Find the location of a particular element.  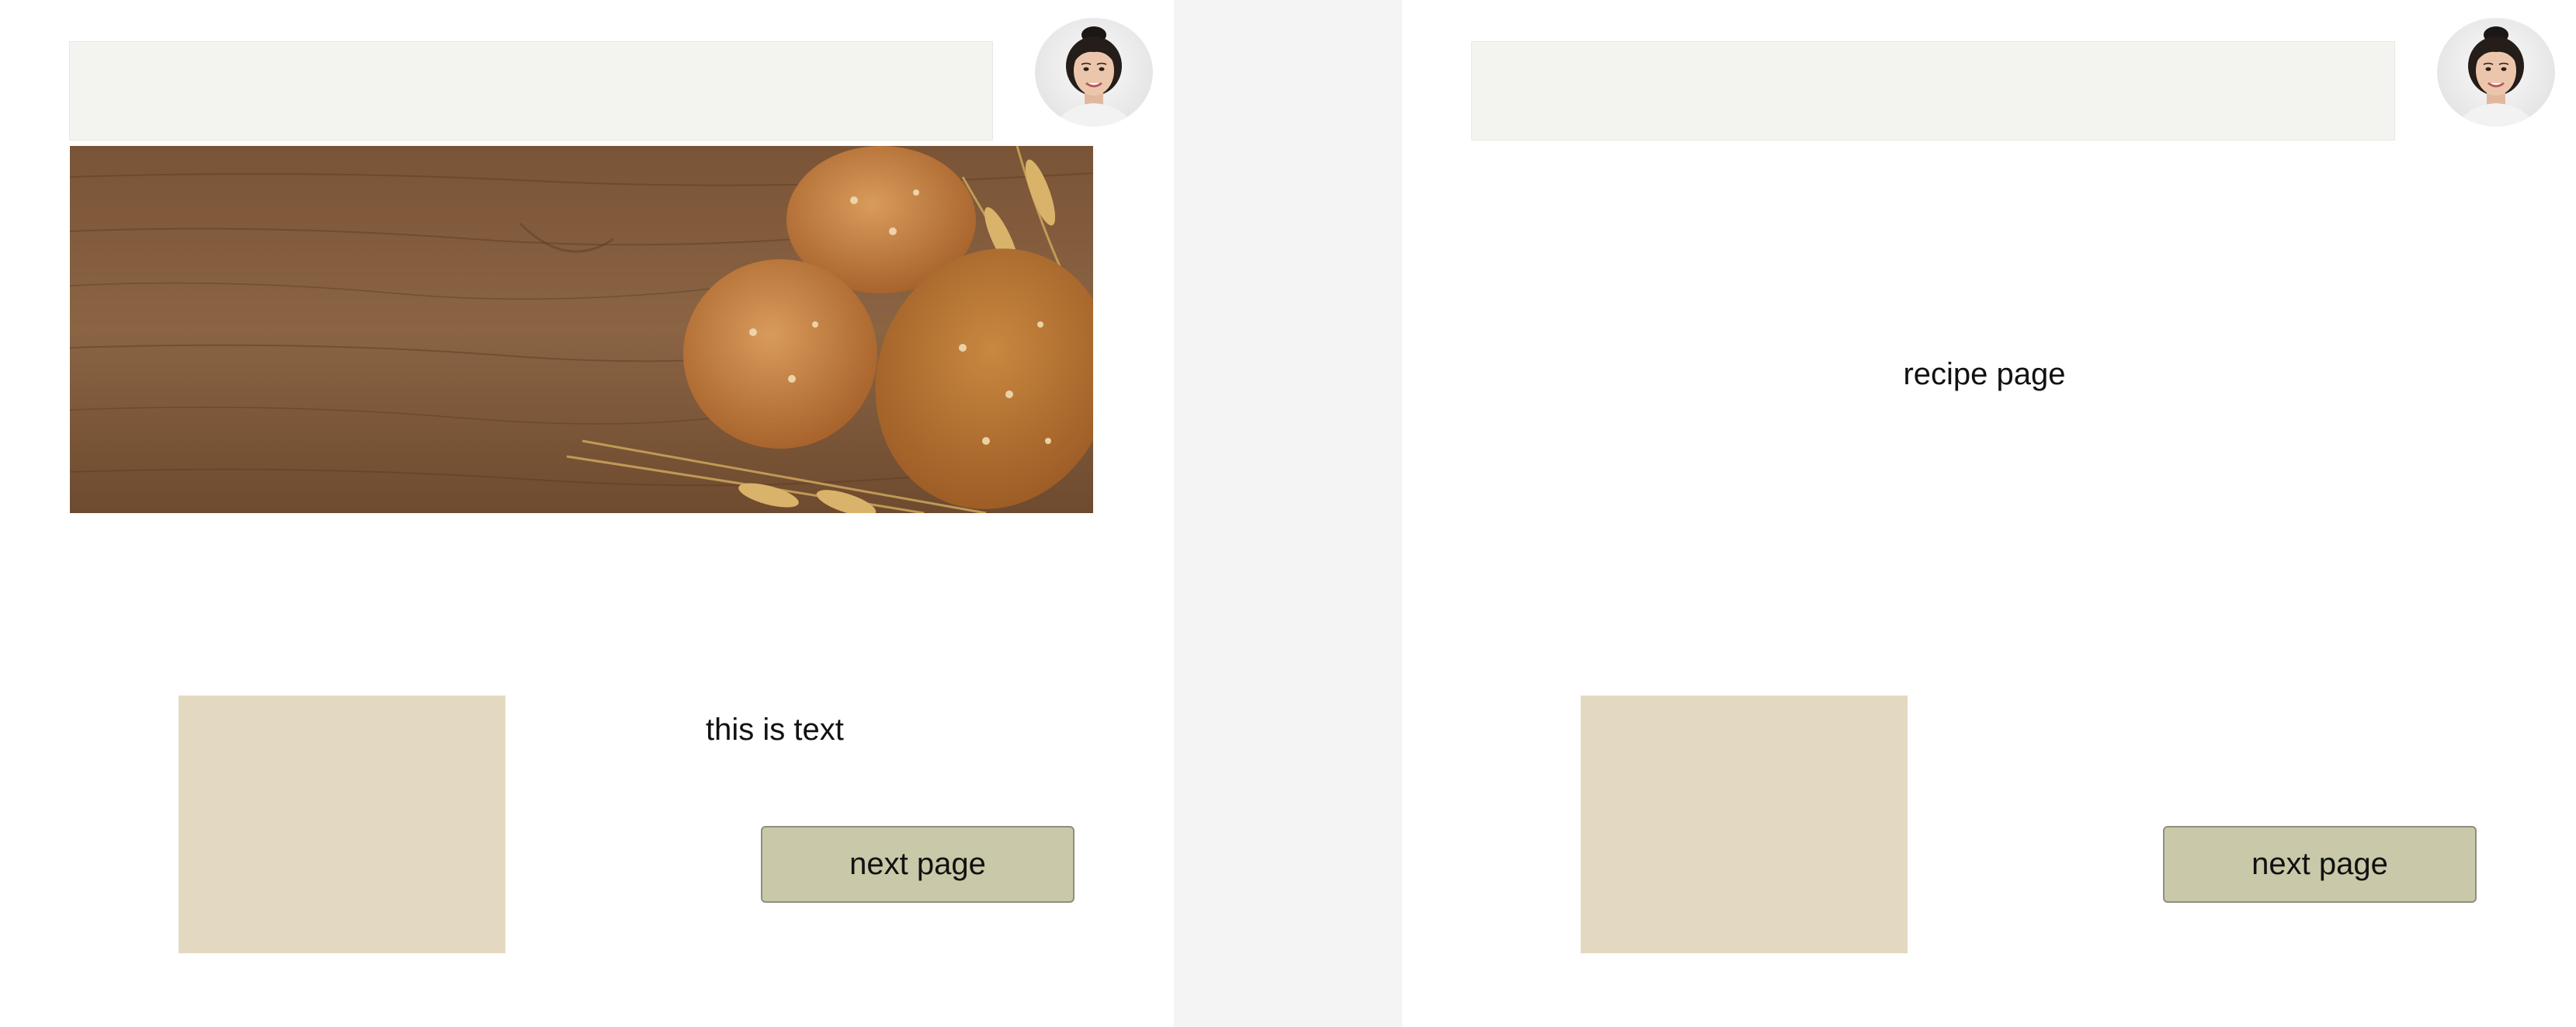

page-title: recipe page is located at coordinates (1985, 374).